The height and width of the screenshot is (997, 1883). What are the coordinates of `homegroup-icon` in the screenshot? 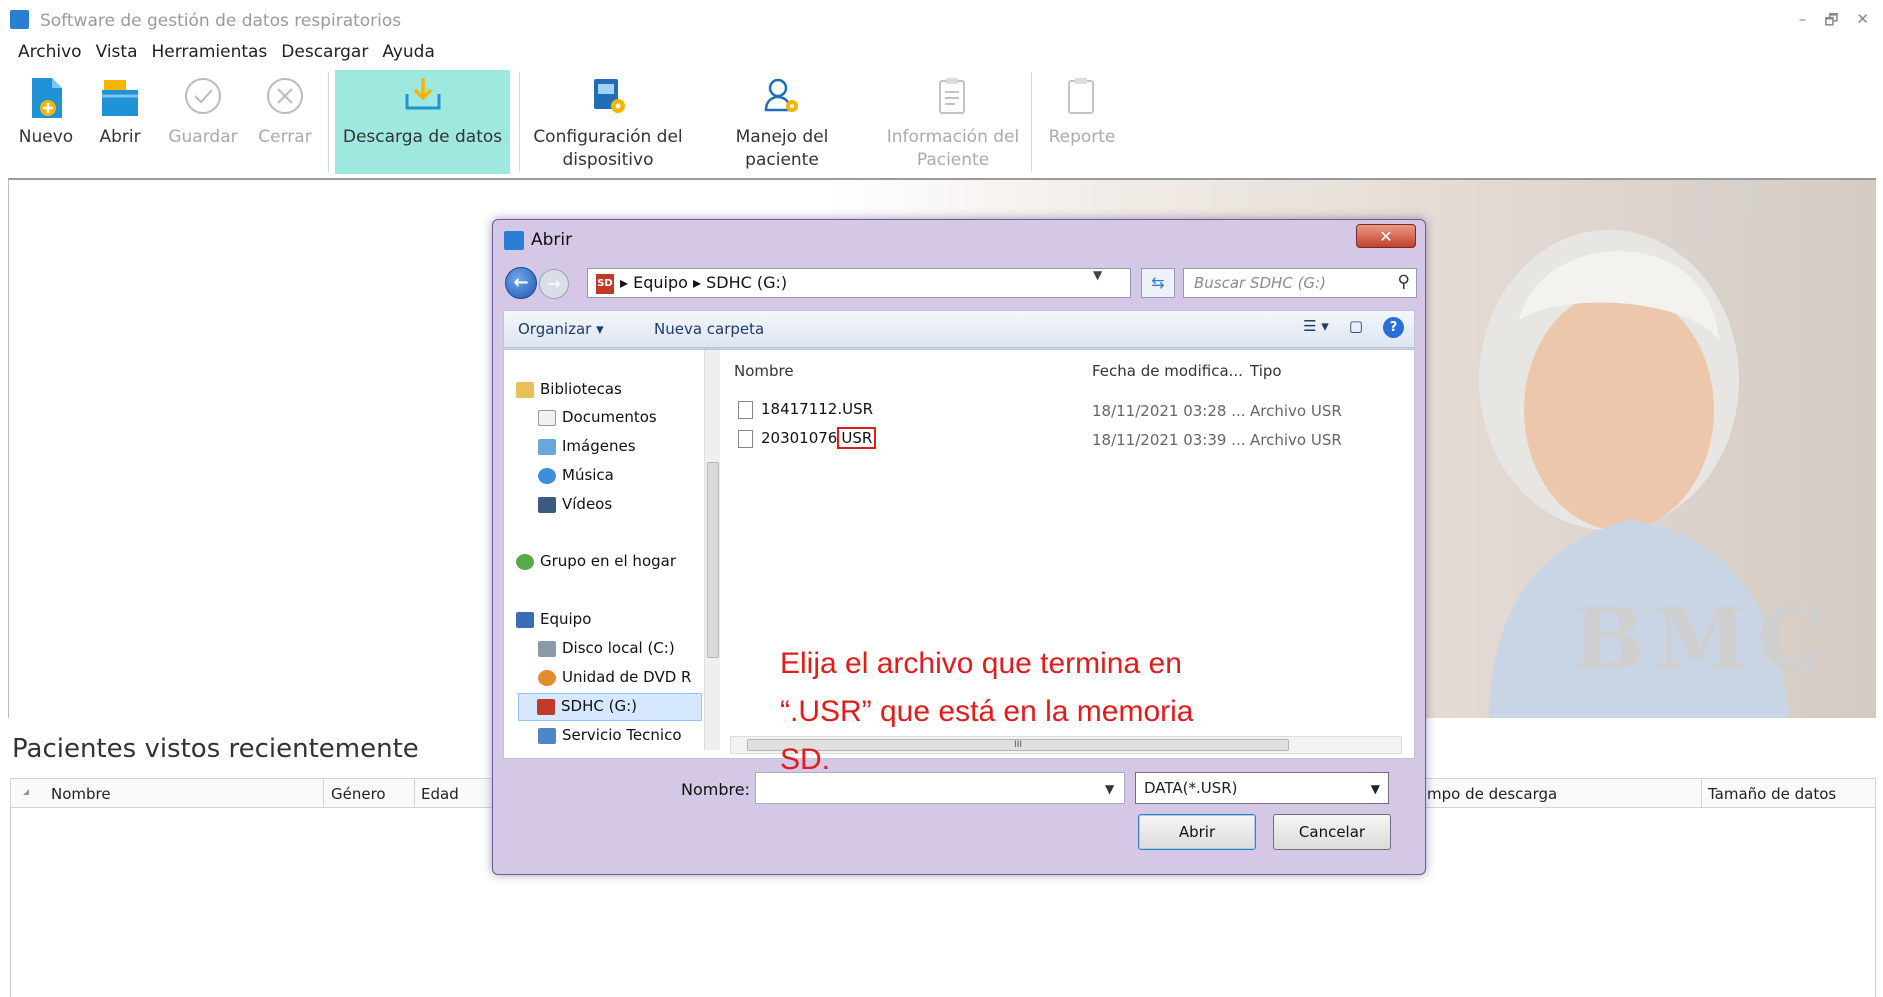 It's located at (525, 561).